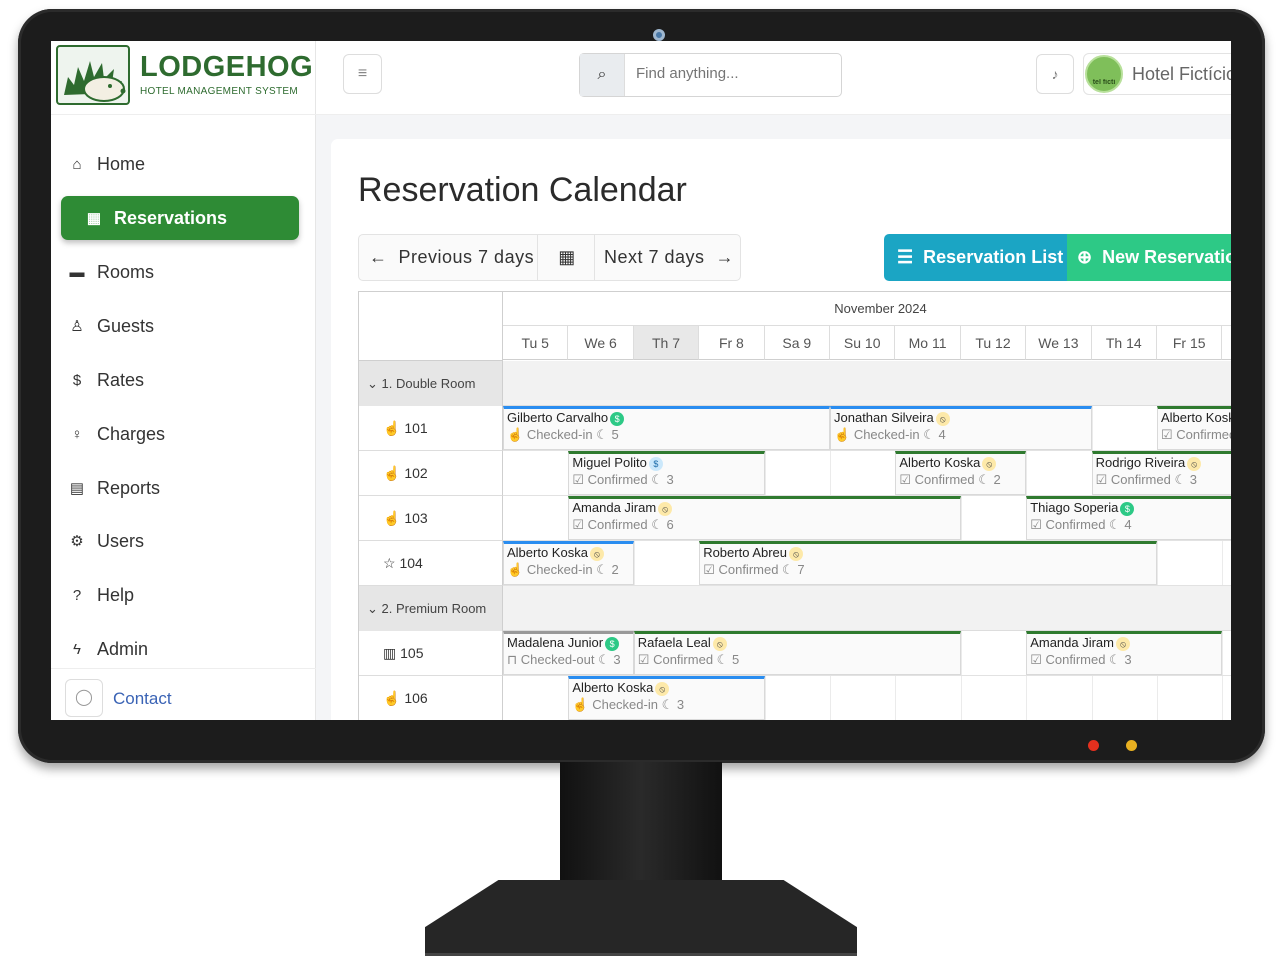 The height and width of the screenshot is (965, 1280). What do you see at coordinates (1190, 343) in the screenshot?
I see `day-header: Fr 15` at bounding box center [1190, 343].